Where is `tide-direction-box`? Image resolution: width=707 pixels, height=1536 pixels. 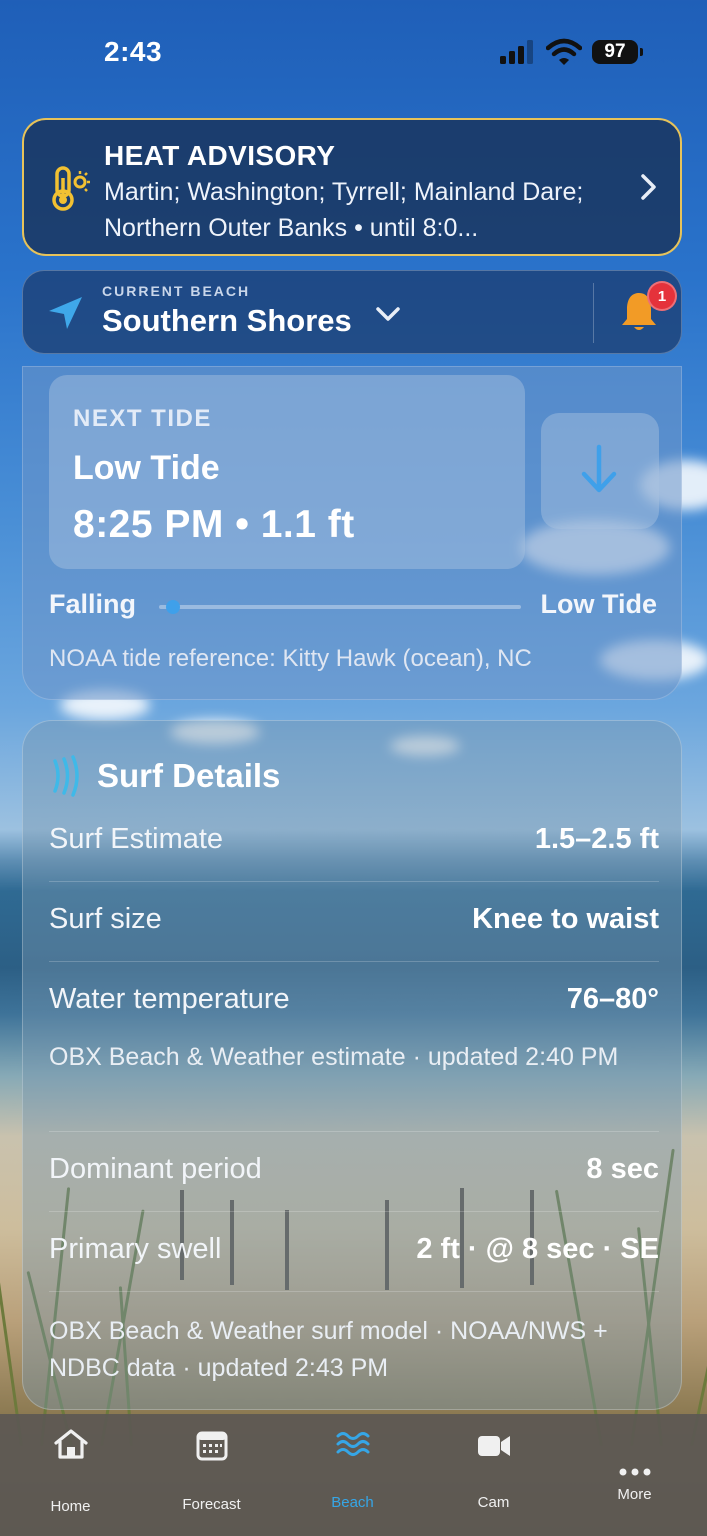
tide-direction-box is located at coordinates (600, 471).